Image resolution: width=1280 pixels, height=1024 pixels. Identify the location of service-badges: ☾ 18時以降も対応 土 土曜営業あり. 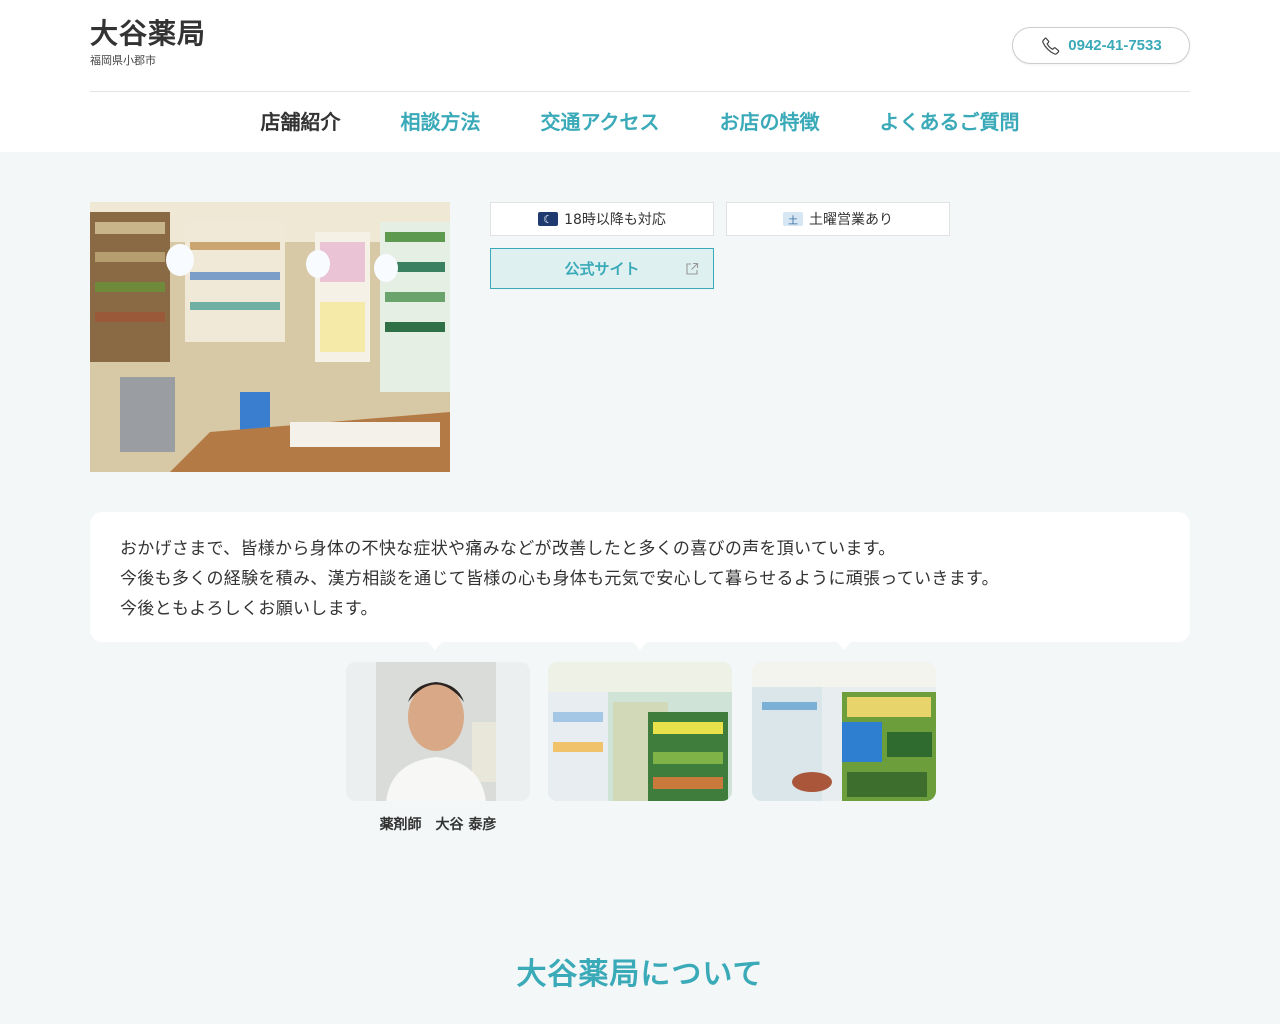
(720, 219).